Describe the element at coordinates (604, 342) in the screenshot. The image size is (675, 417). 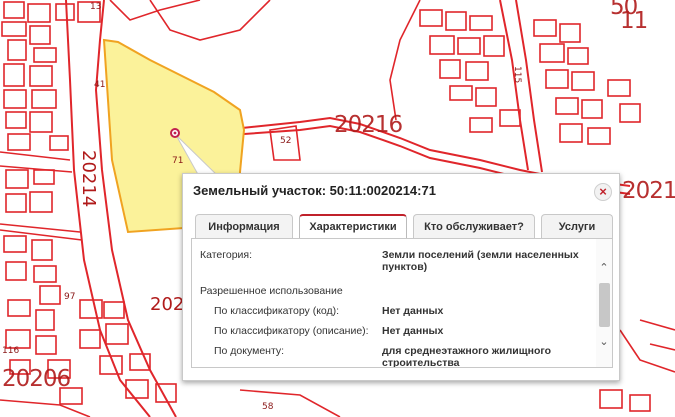
I see `scroll-down-icon: ⌄` at that location.